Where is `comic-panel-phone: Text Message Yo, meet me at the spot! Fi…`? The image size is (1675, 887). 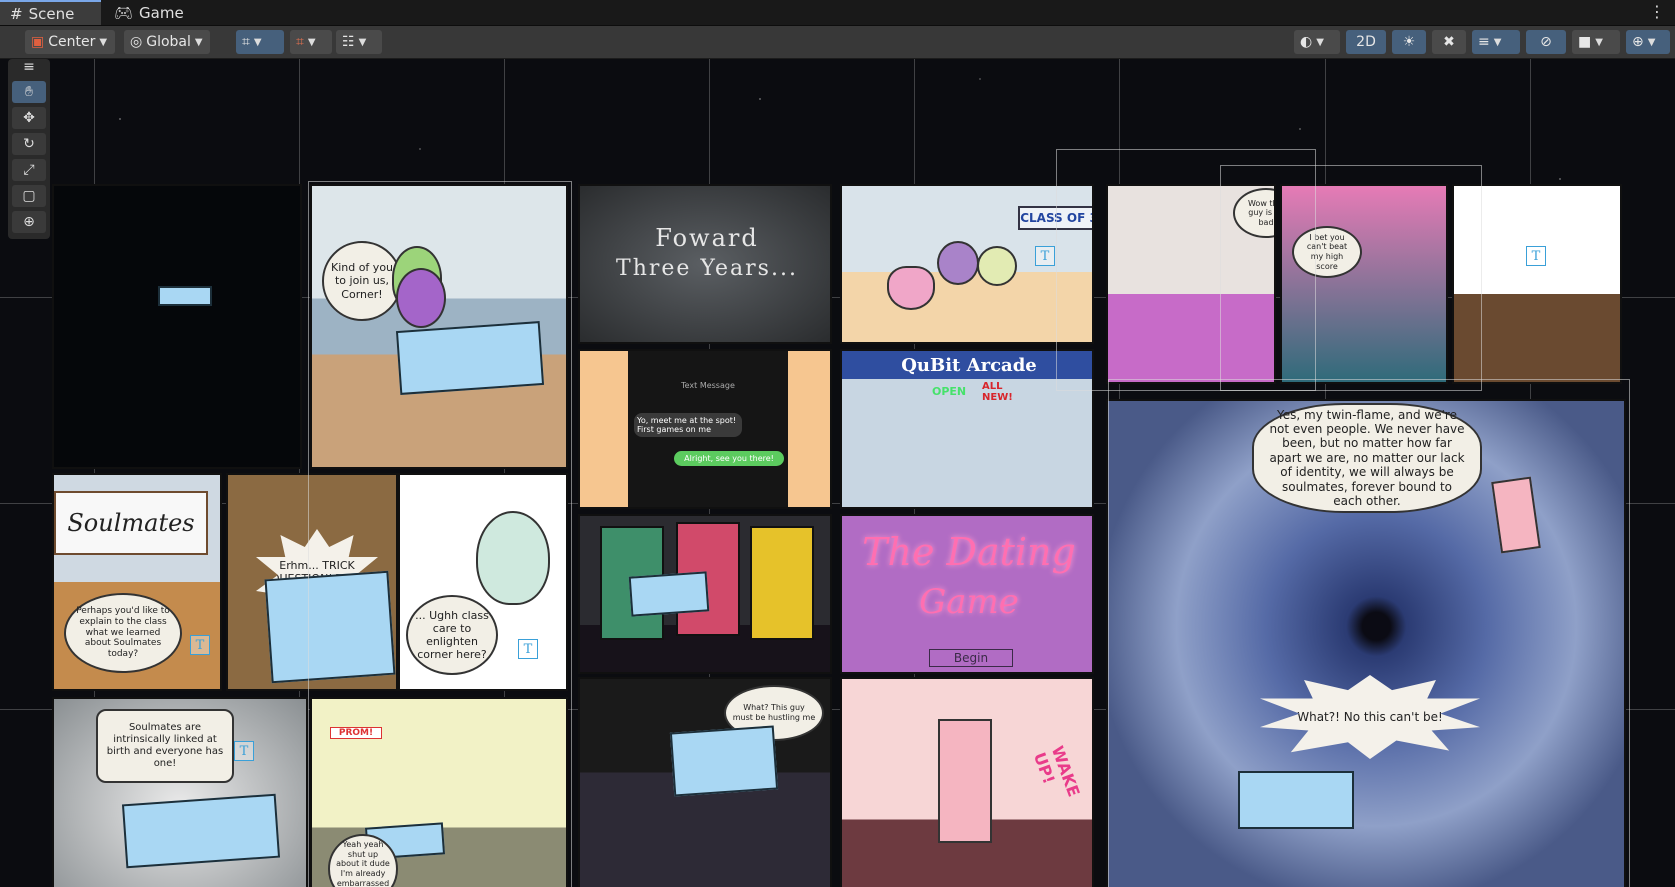
comic-panel-phone: Text Message Yo, meet me at the spot! Fi… is located at coordinates (705, 429).